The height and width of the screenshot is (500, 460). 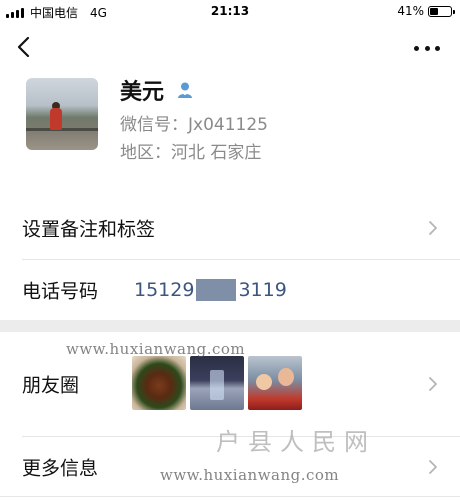 I want to click on remark-tags-row: 设置备注和标签, so click(x=230, y=228).